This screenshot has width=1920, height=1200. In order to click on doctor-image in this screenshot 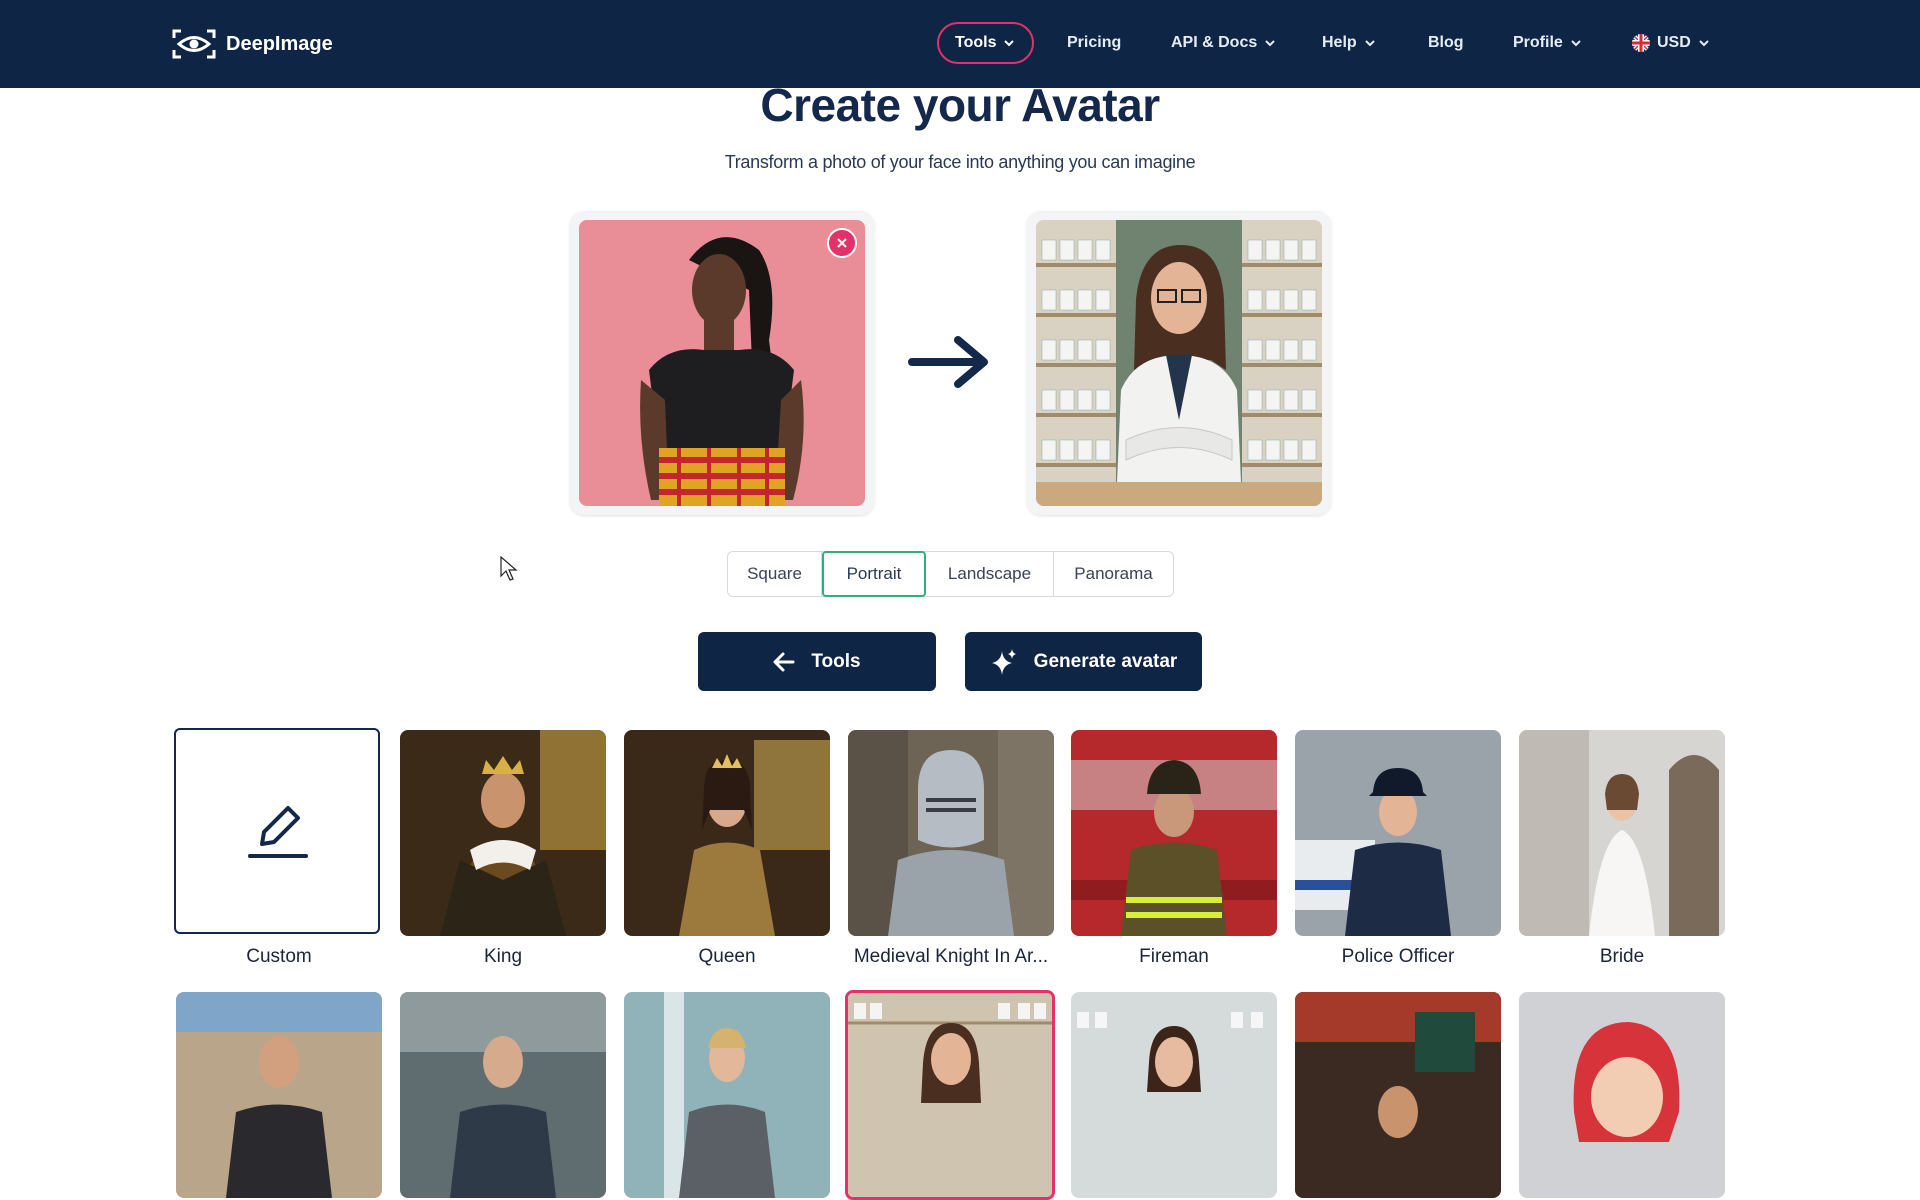, I will do `click(1174, 1095)`.